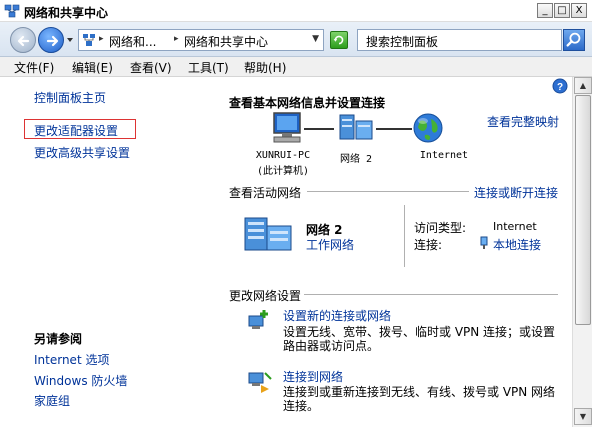 The image size is (592, 427). I want to click on network-name-label: 网络 2, so click(356, 159).